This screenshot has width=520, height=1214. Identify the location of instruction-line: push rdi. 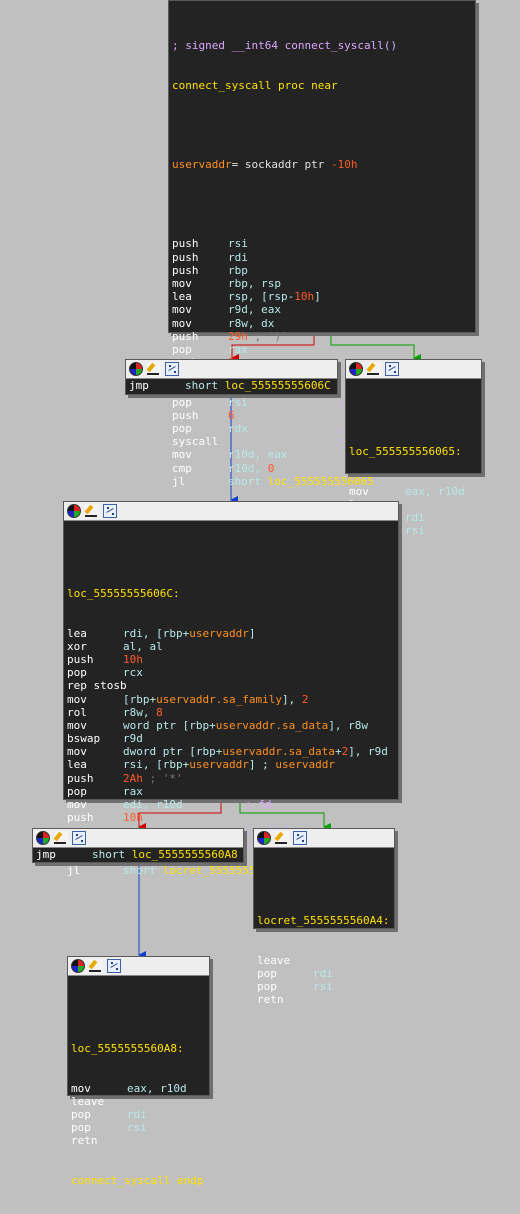
(322, 257).